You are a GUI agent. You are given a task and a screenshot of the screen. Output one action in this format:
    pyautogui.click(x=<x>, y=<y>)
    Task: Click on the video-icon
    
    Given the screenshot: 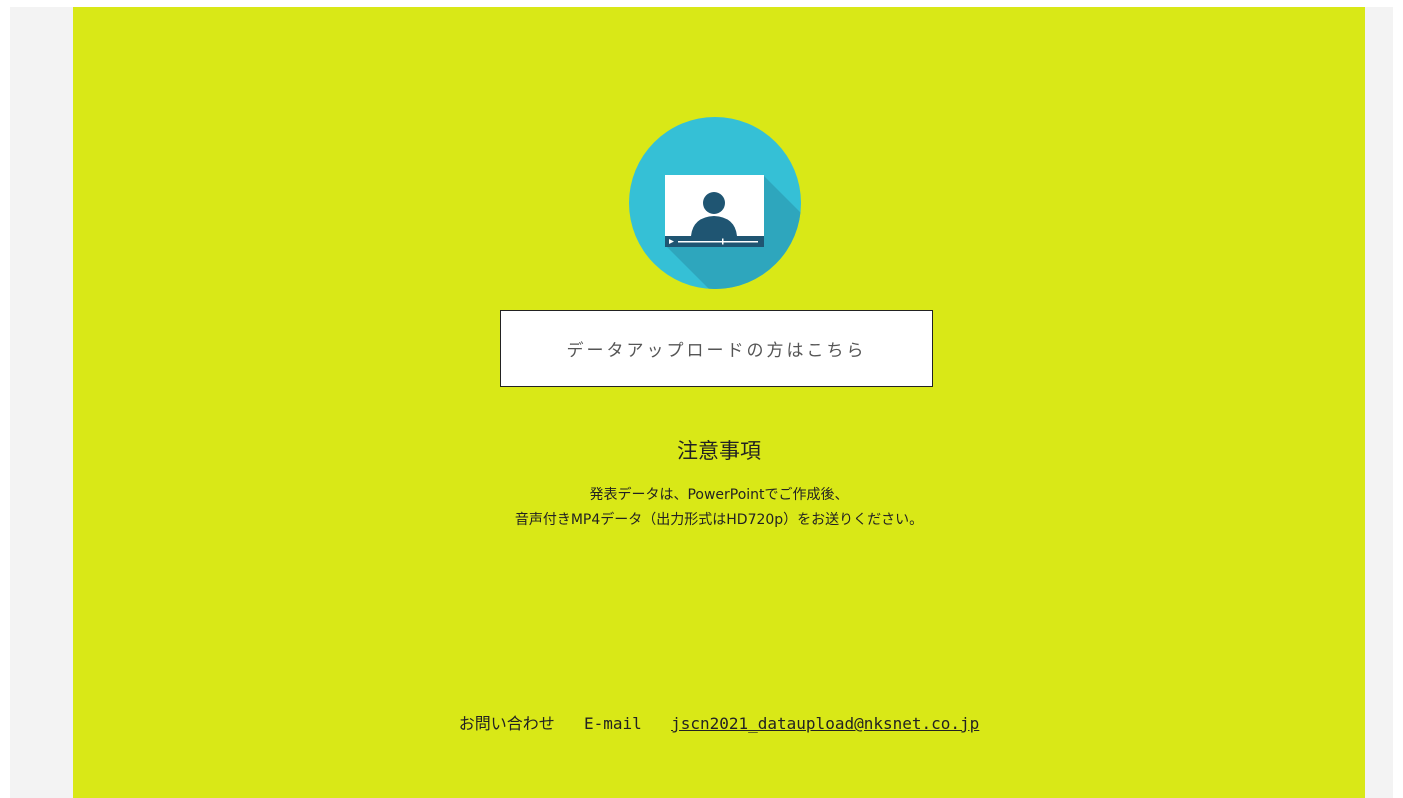 What is the action you would take?
    pyautogui.click(x=715, y=203)
    